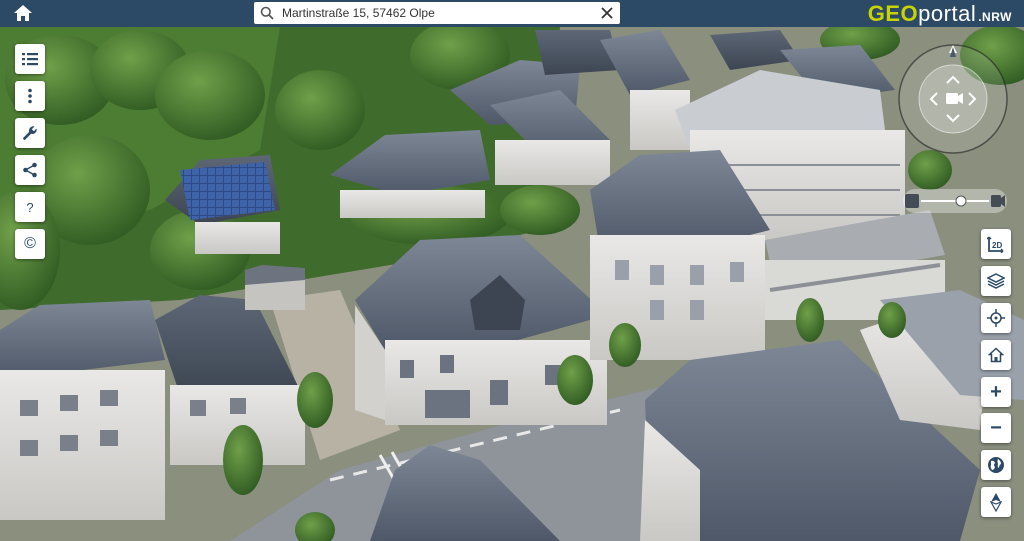 Image resolution: width=1024 pixels, height=541 pixels. I want to click on navigation-compass, so click(953, 99).